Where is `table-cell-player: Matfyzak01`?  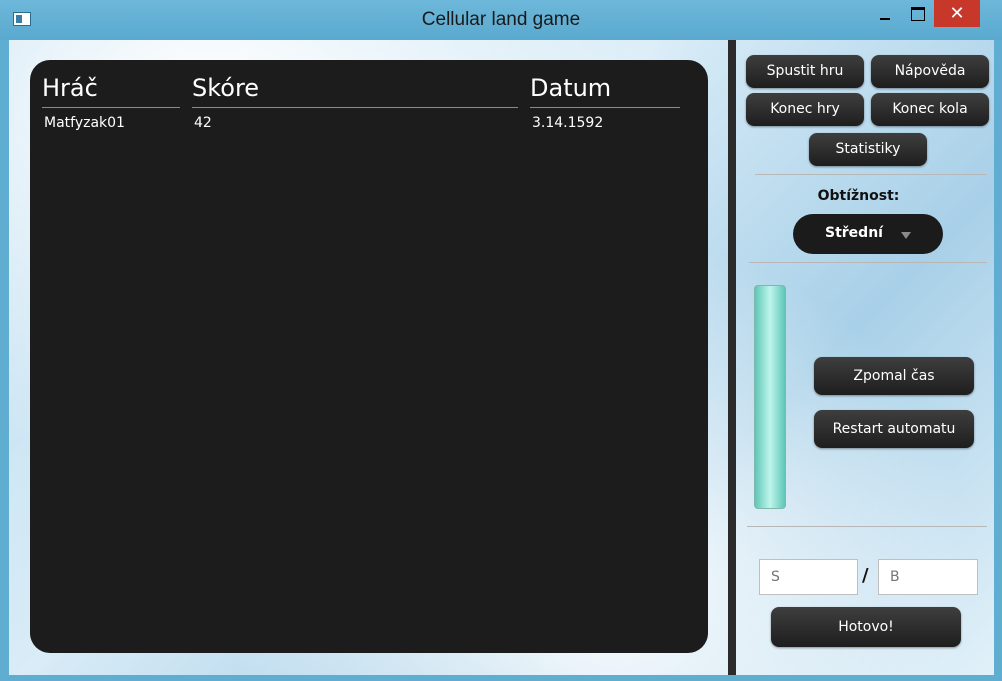
table-cell-player: Matfyzak01 is located at coordinates (84, 123).